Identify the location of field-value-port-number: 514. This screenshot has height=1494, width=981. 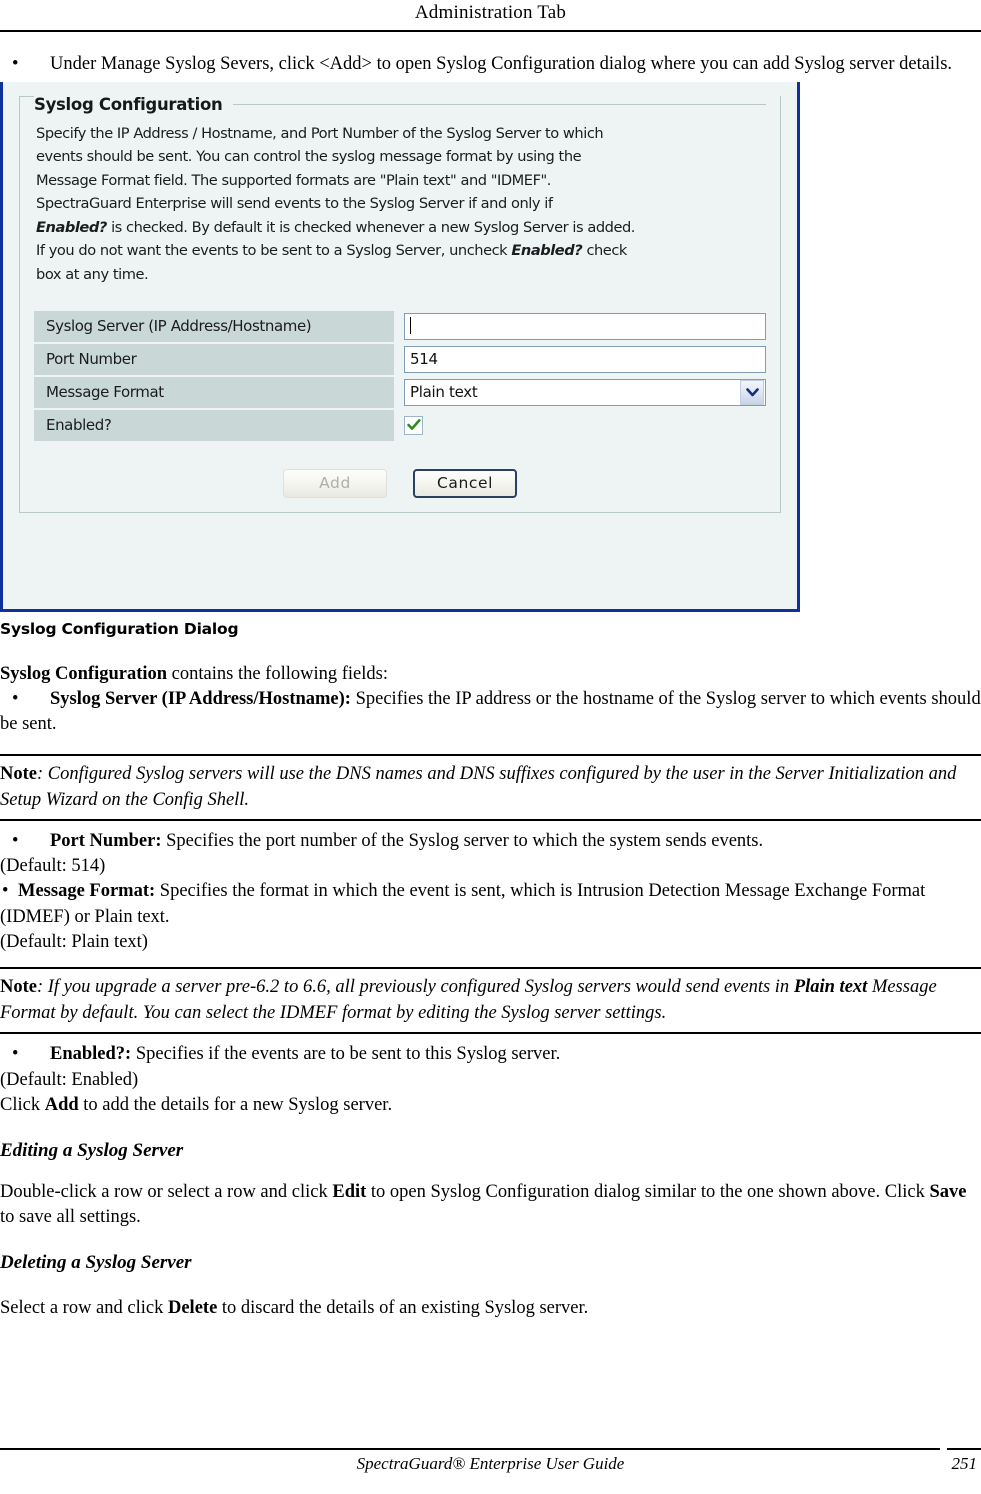
(580, 359).